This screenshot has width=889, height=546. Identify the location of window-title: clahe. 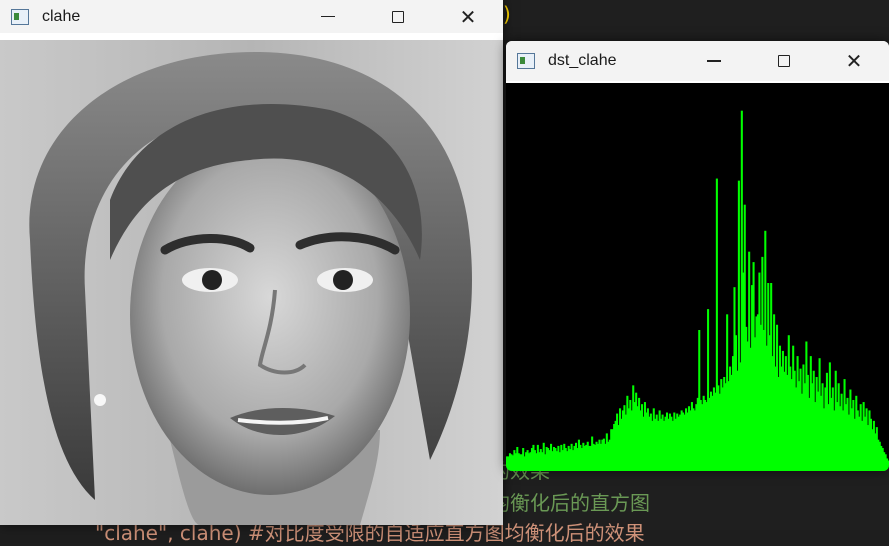
(61, 16).